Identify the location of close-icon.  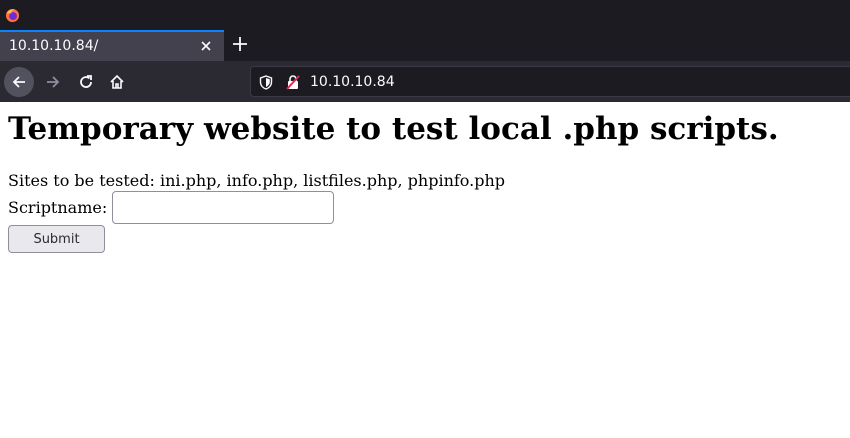
(206, 46).